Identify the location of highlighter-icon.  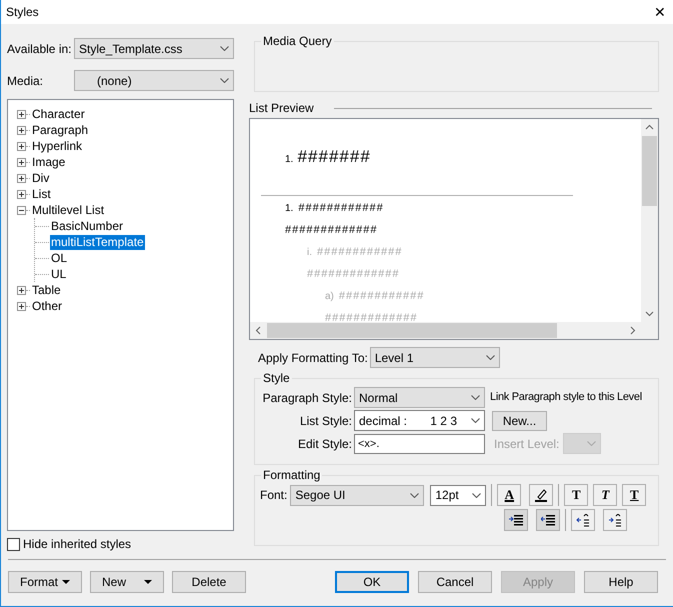
(541, 495).